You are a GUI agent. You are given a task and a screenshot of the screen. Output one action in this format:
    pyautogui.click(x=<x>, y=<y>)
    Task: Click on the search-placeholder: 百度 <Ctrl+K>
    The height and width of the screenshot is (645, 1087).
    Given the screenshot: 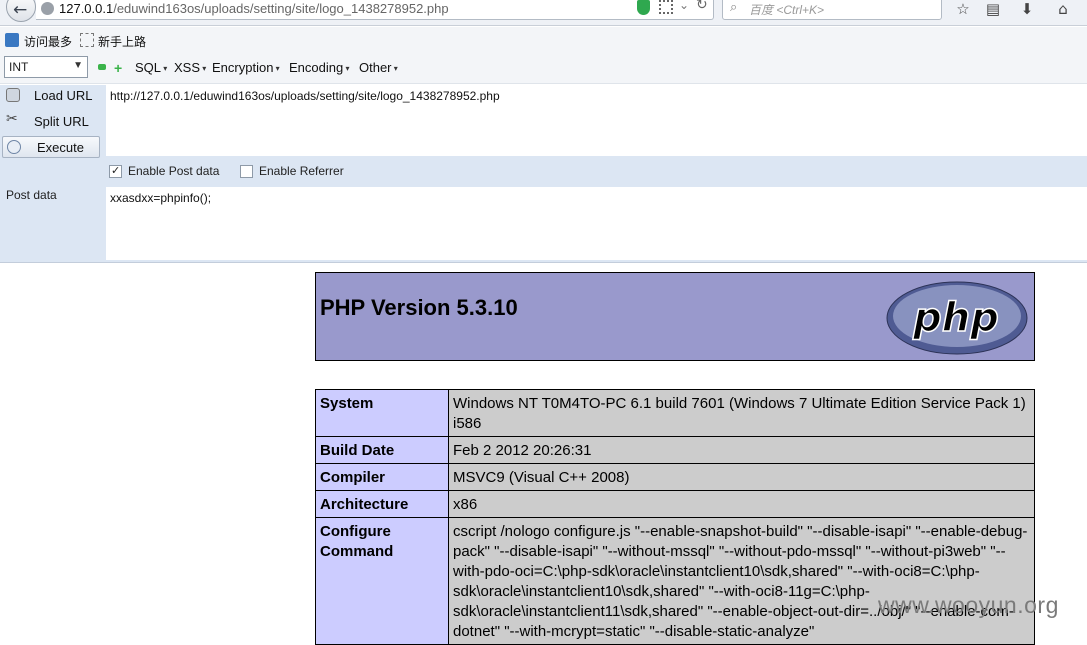 What is the action you would take?
    pyautogui.click(x=787, y=10)
    